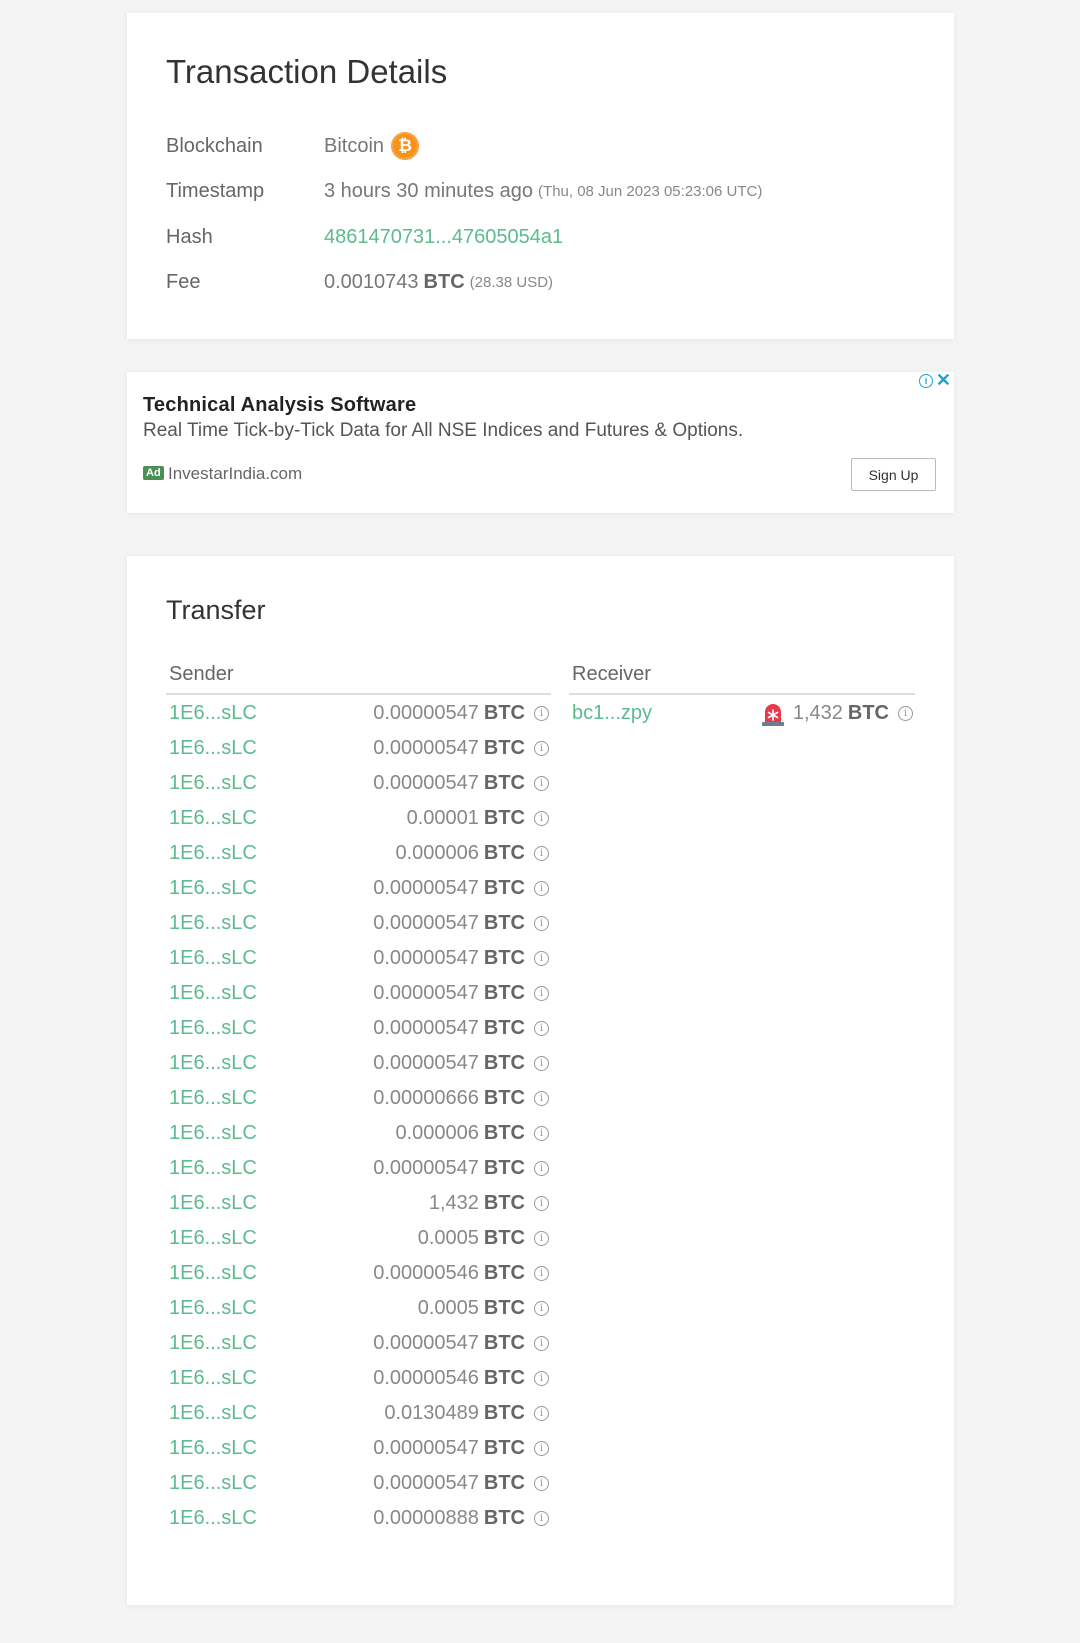 The image size is (1080, 1643). What do you see at coordinates (473, 853) in the screenshot?
I see `sender-amount: 0.000006 BTC i` at bounding box center [473, 853].